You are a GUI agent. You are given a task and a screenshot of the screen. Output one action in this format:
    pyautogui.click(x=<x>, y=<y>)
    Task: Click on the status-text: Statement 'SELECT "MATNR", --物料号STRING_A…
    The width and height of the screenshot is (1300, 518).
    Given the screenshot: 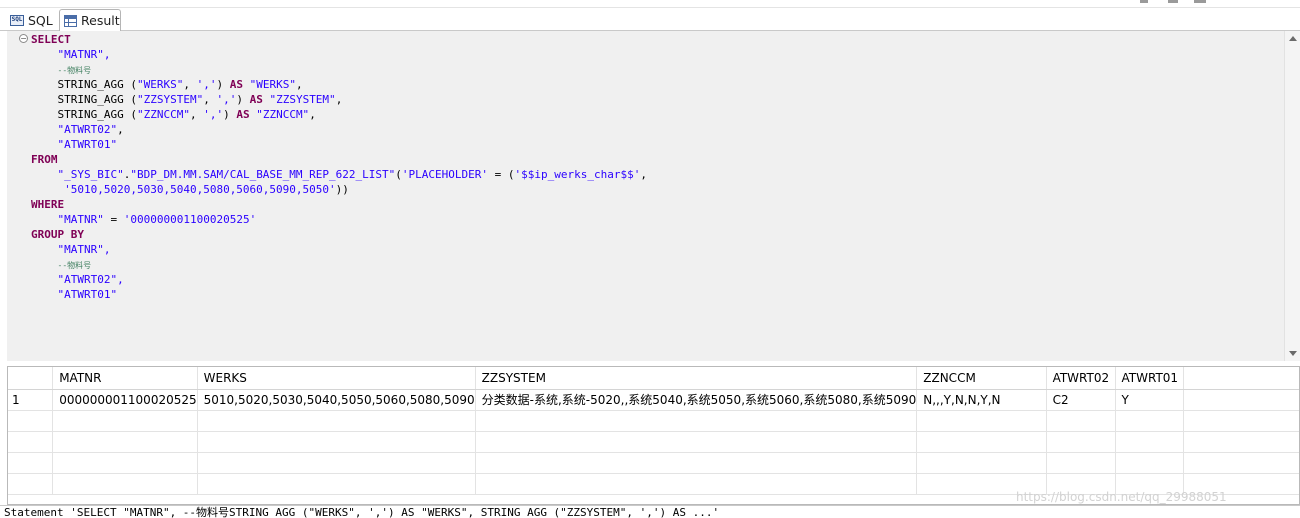 What is the action you would take?
    pyautogui.click(x=362, y=512)
    